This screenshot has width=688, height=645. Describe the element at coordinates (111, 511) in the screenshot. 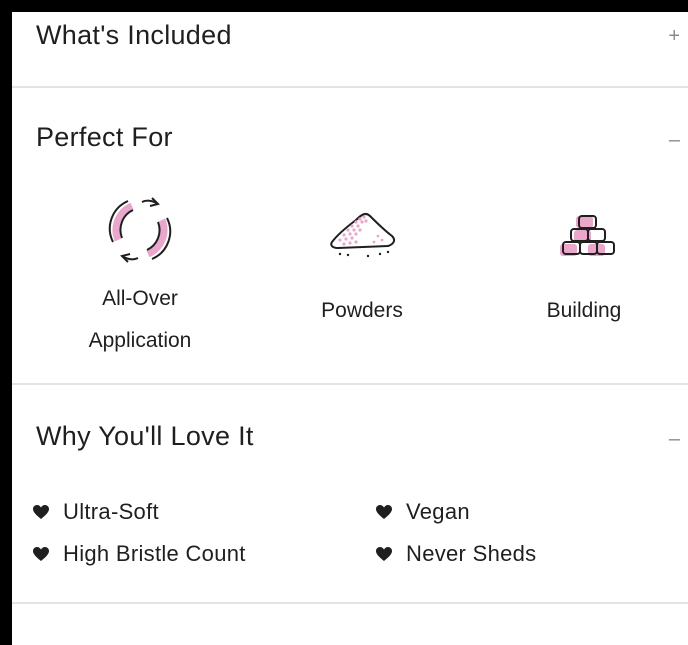

I see `list-item-label: Ultra-Soft` at that location.